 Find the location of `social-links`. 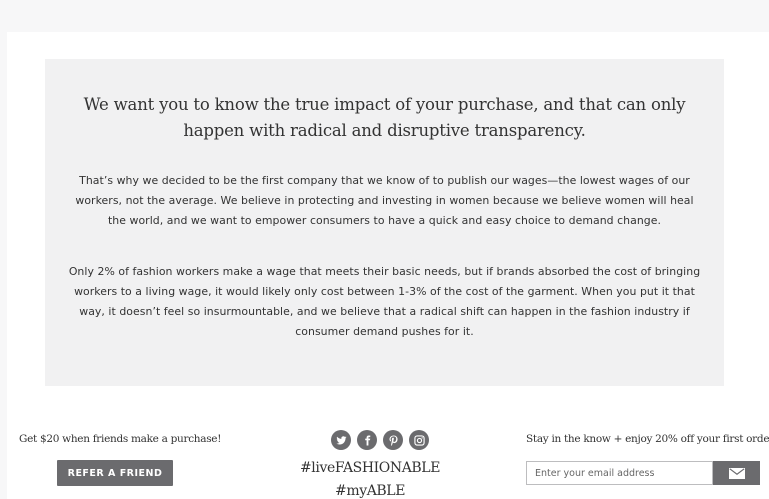

social-links is located at coordinates (380, 440).